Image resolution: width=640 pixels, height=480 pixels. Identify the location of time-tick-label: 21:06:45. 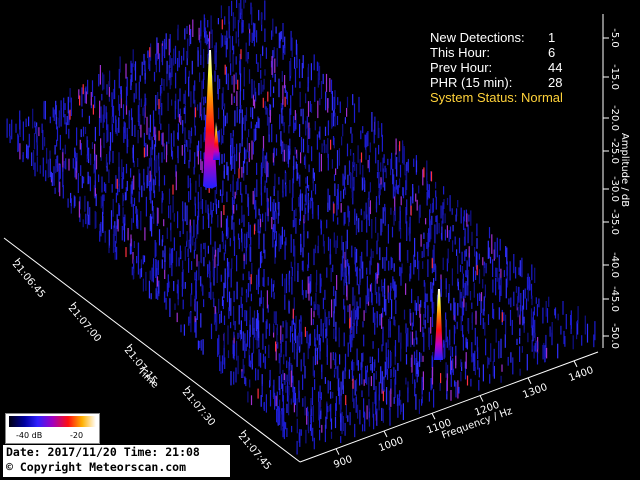
(28, 279).